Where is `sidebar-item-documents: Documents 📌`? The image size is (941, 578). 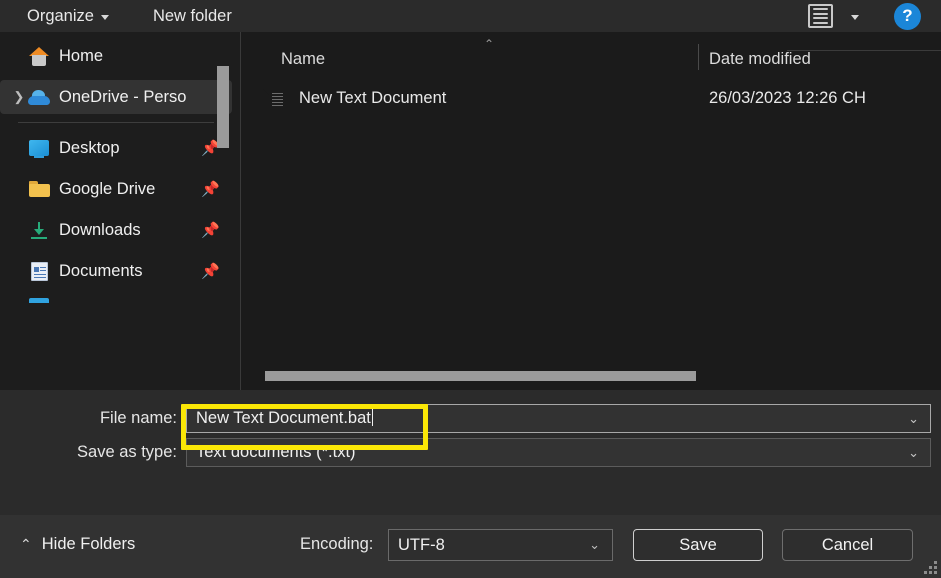 sidebar-item-documents: Documents 📌 is located at coordinates (116, 271).